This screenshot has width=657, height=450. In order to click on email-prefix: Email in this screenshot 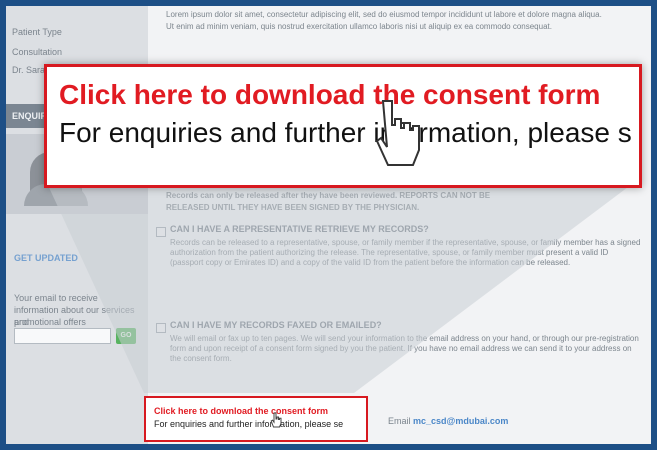, I will do `click(399, 421)`.